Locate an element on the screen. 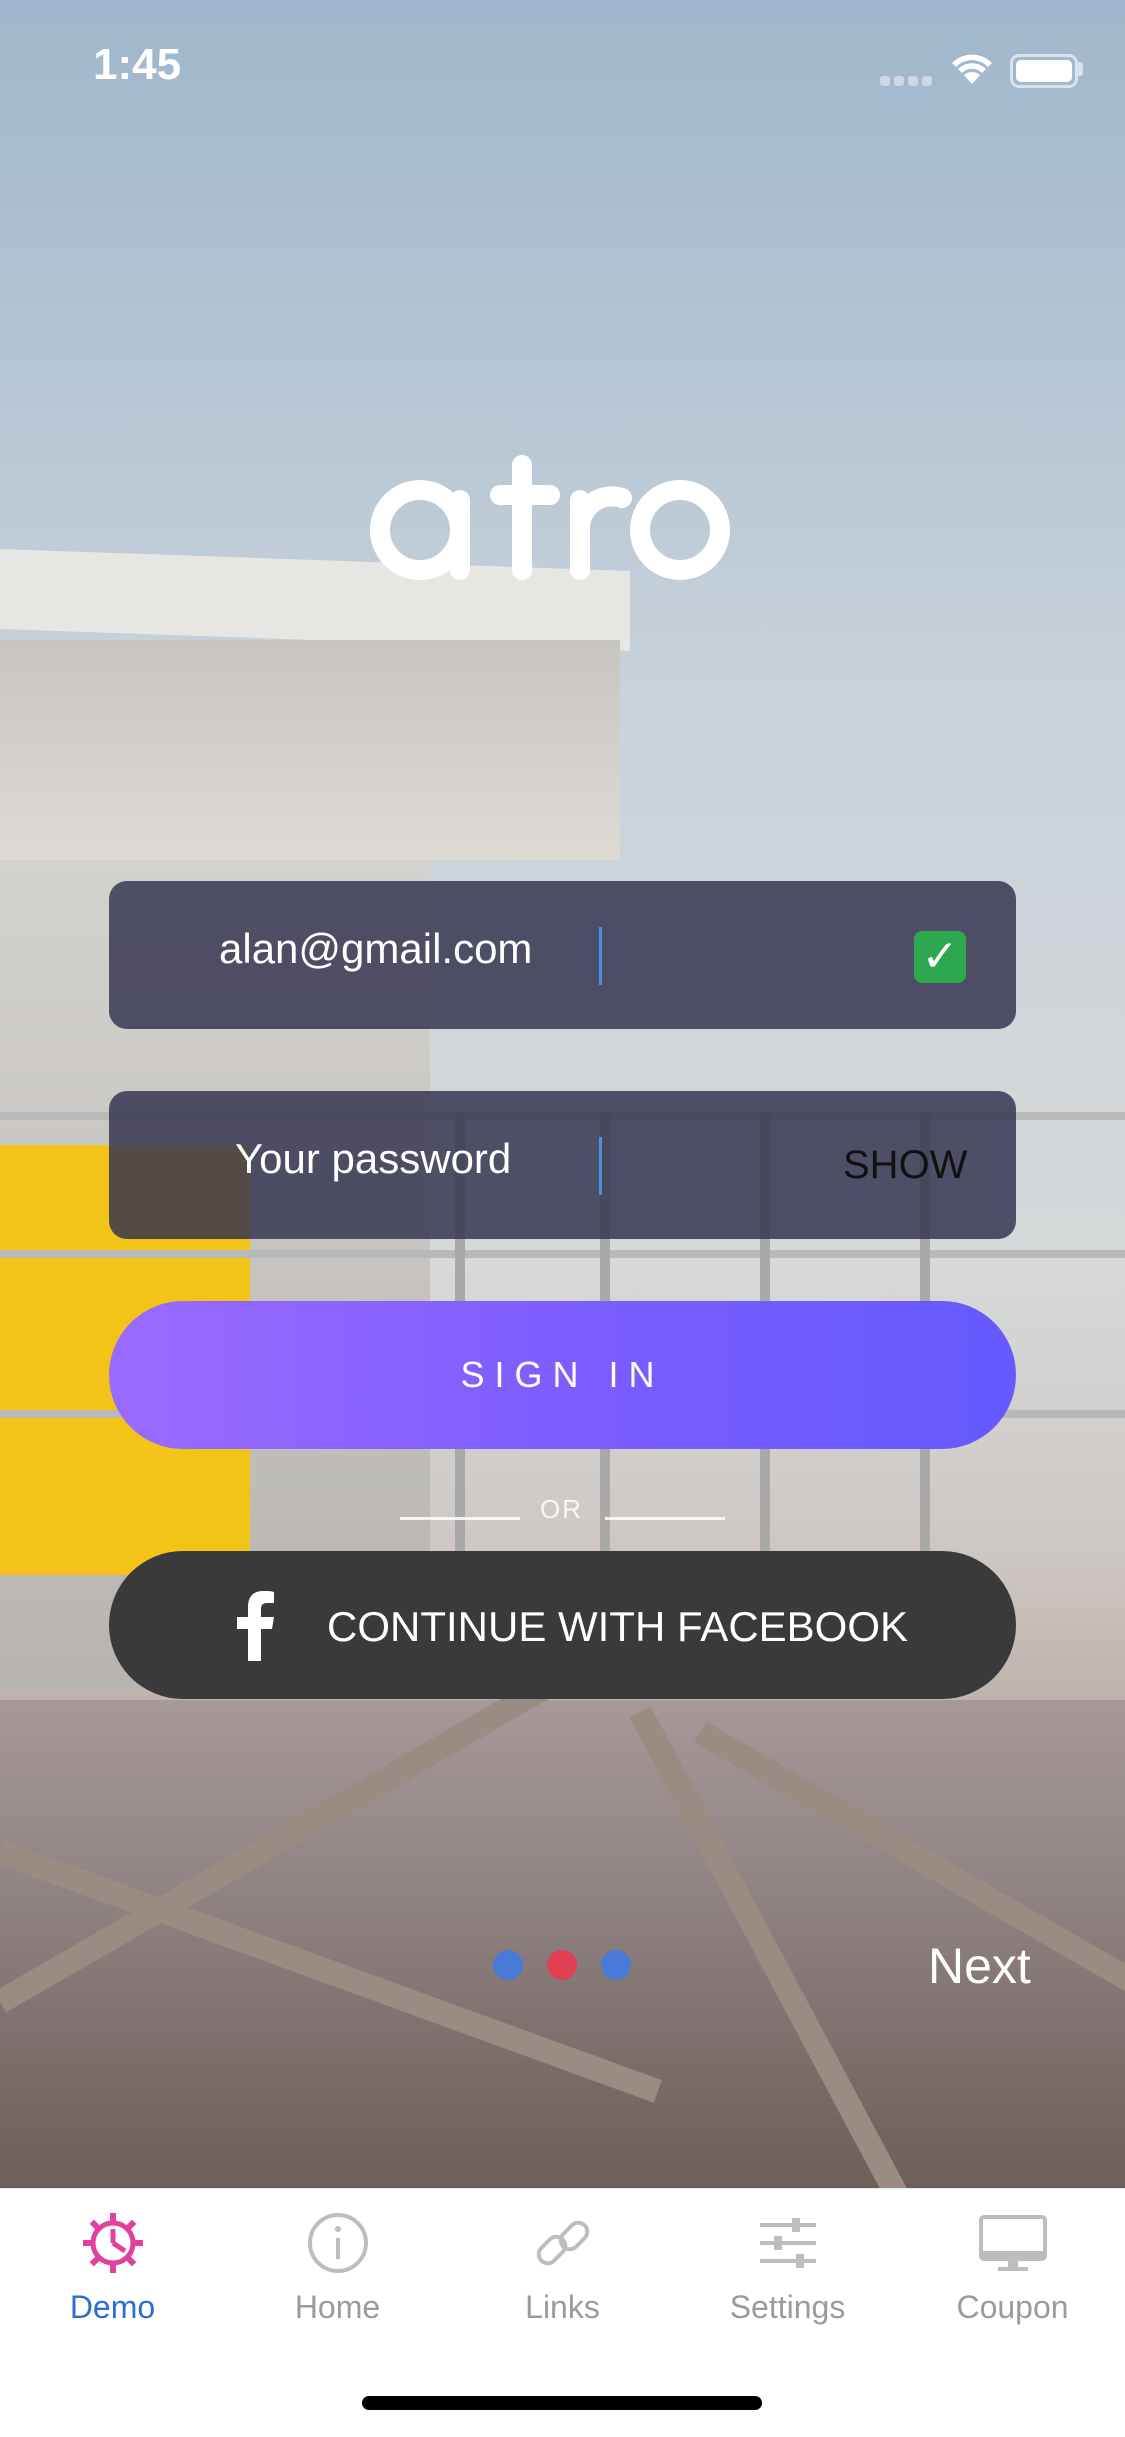 The height and width of the screenshot is (2437, 1125). home-indicator is located at coordinates (562, 2403).